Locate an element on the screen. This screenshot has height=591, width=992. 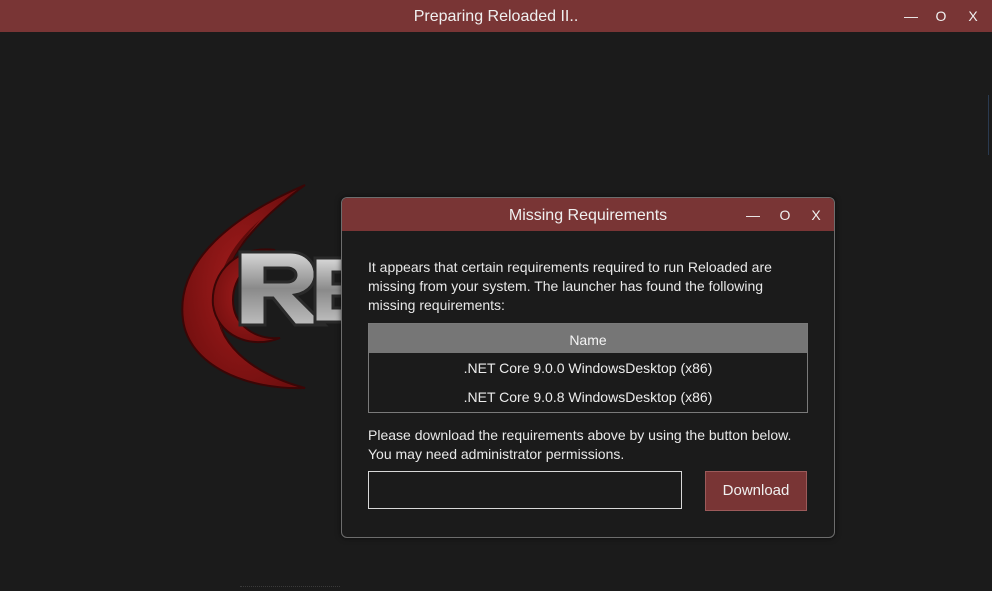
logo-graphic is located at coordinates (263, 287).